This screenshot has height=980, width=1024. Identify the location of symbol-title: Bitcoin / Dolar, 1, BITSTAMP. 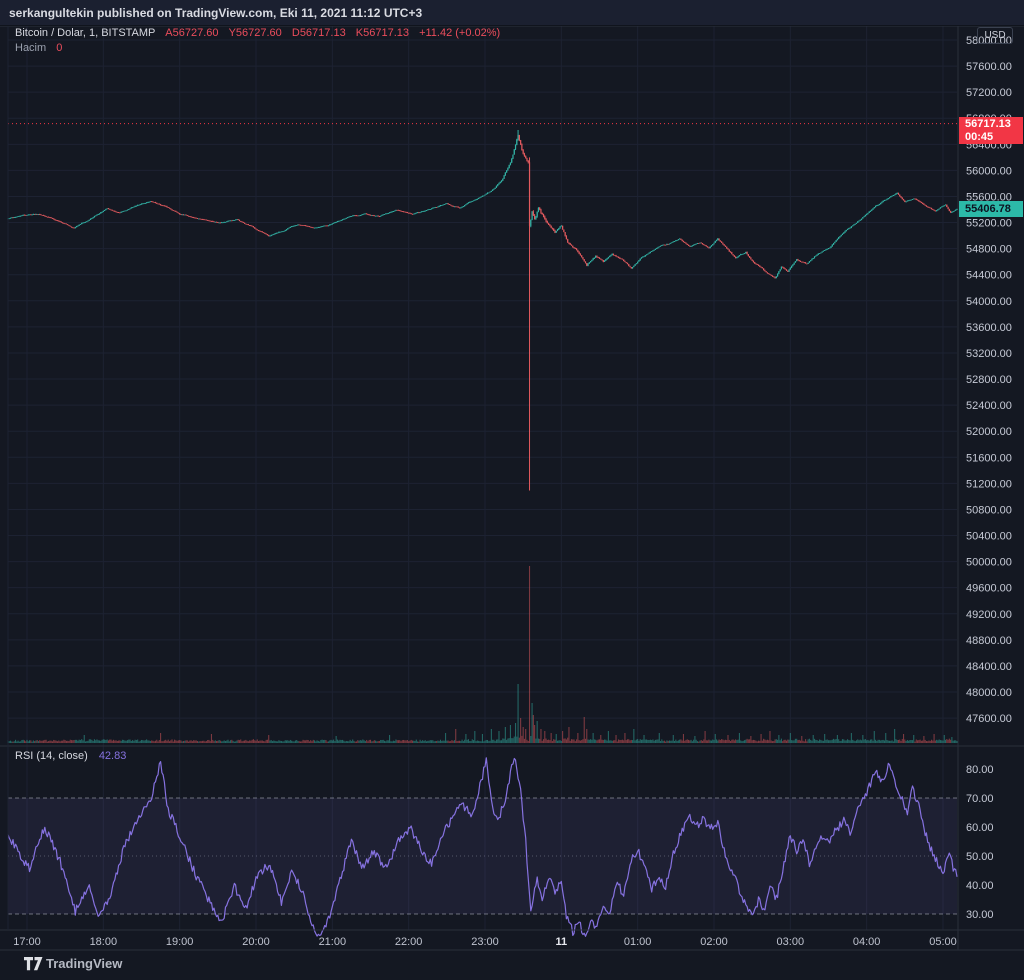
(85, 33).